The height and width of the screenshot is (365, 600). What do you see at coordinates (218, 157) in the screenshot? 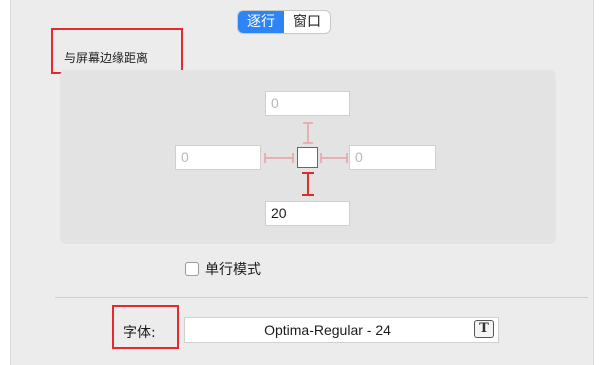
I see `left-margin-field: 0` at bounding box center [218, 157].